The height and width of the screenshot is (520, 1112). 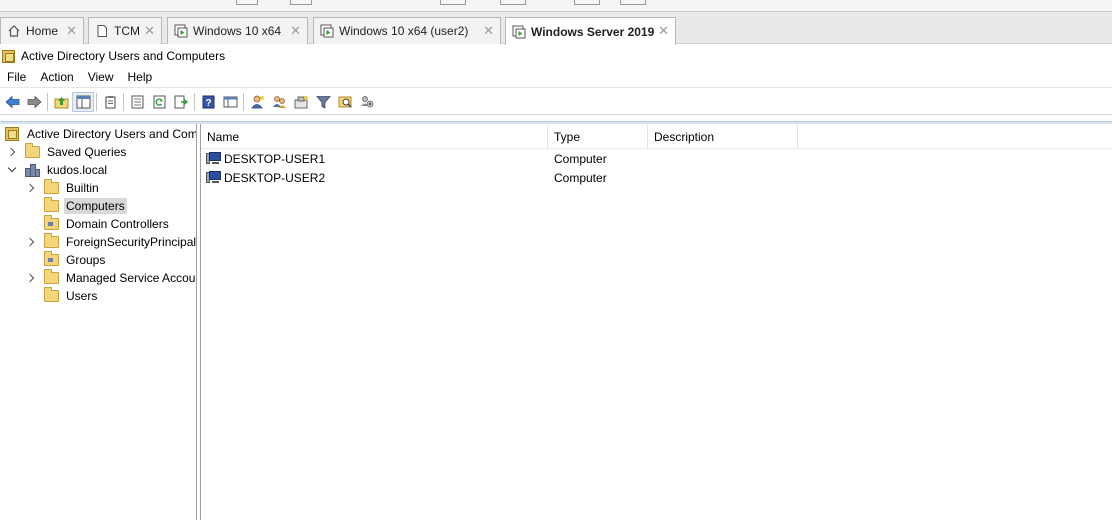 I want to click on tree-item-domain: kudos.local, so click(x=58, y=170).